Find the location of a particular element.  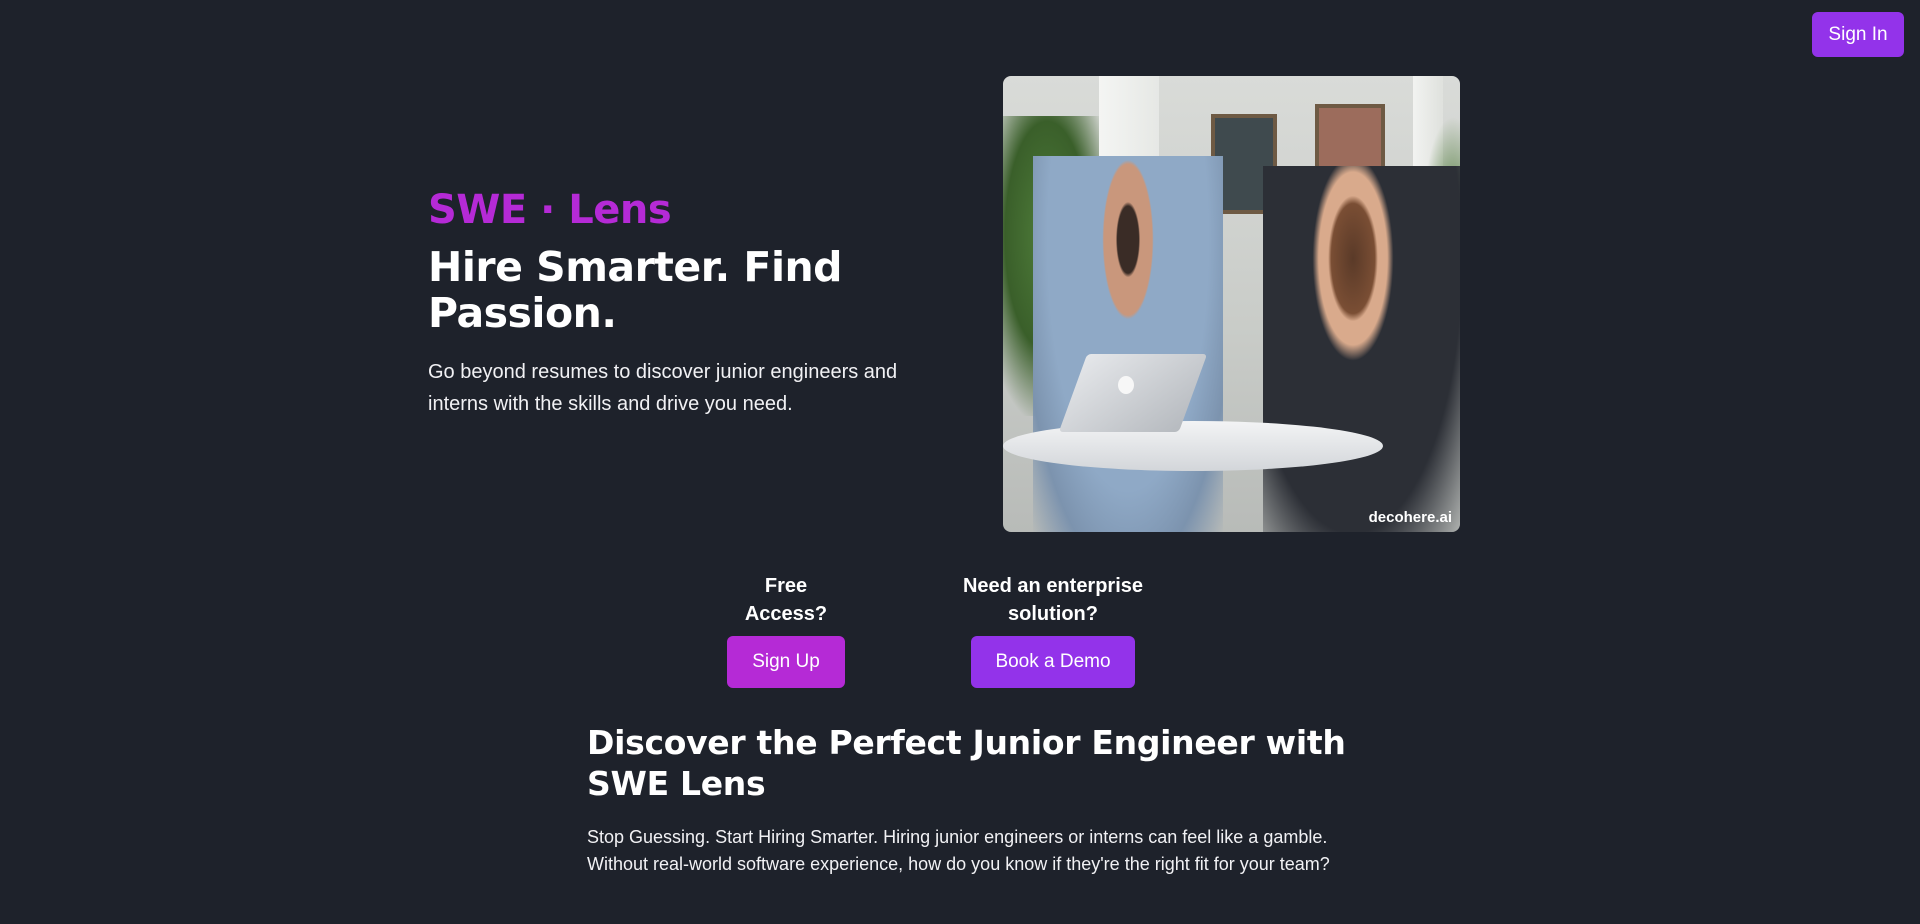

person-man is located at coordinates (1128, 344).